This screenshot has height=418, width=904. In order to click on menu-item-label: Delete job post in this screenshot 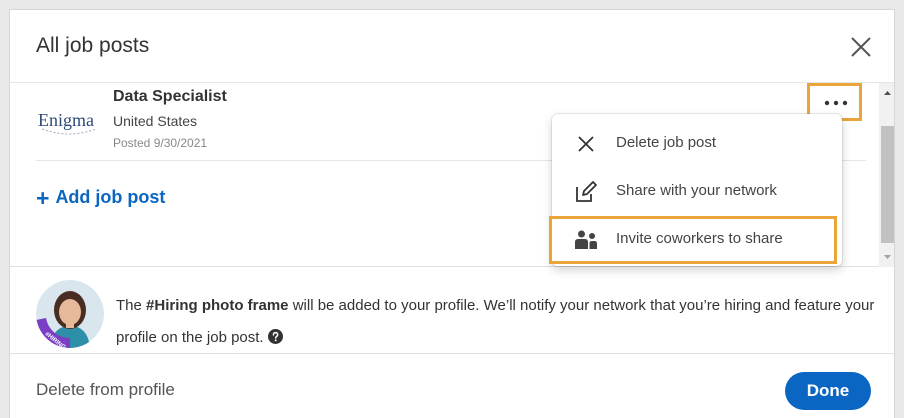, I will do `click(666, 142)`.